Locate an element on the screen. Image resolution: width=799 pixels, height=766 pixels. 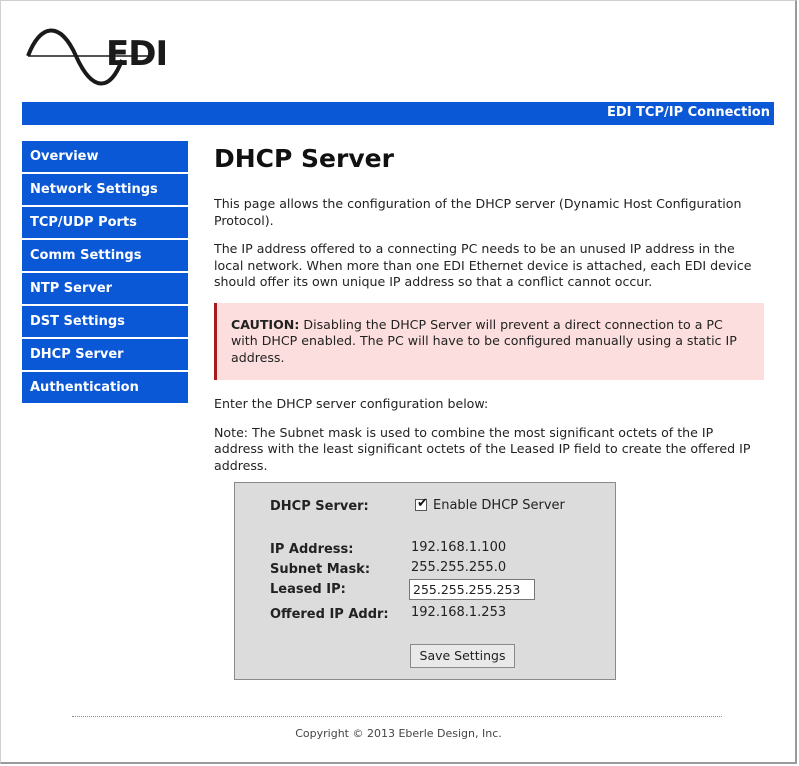
nav-item-network-settings: Network Settings is located at coordinates (105, 189).